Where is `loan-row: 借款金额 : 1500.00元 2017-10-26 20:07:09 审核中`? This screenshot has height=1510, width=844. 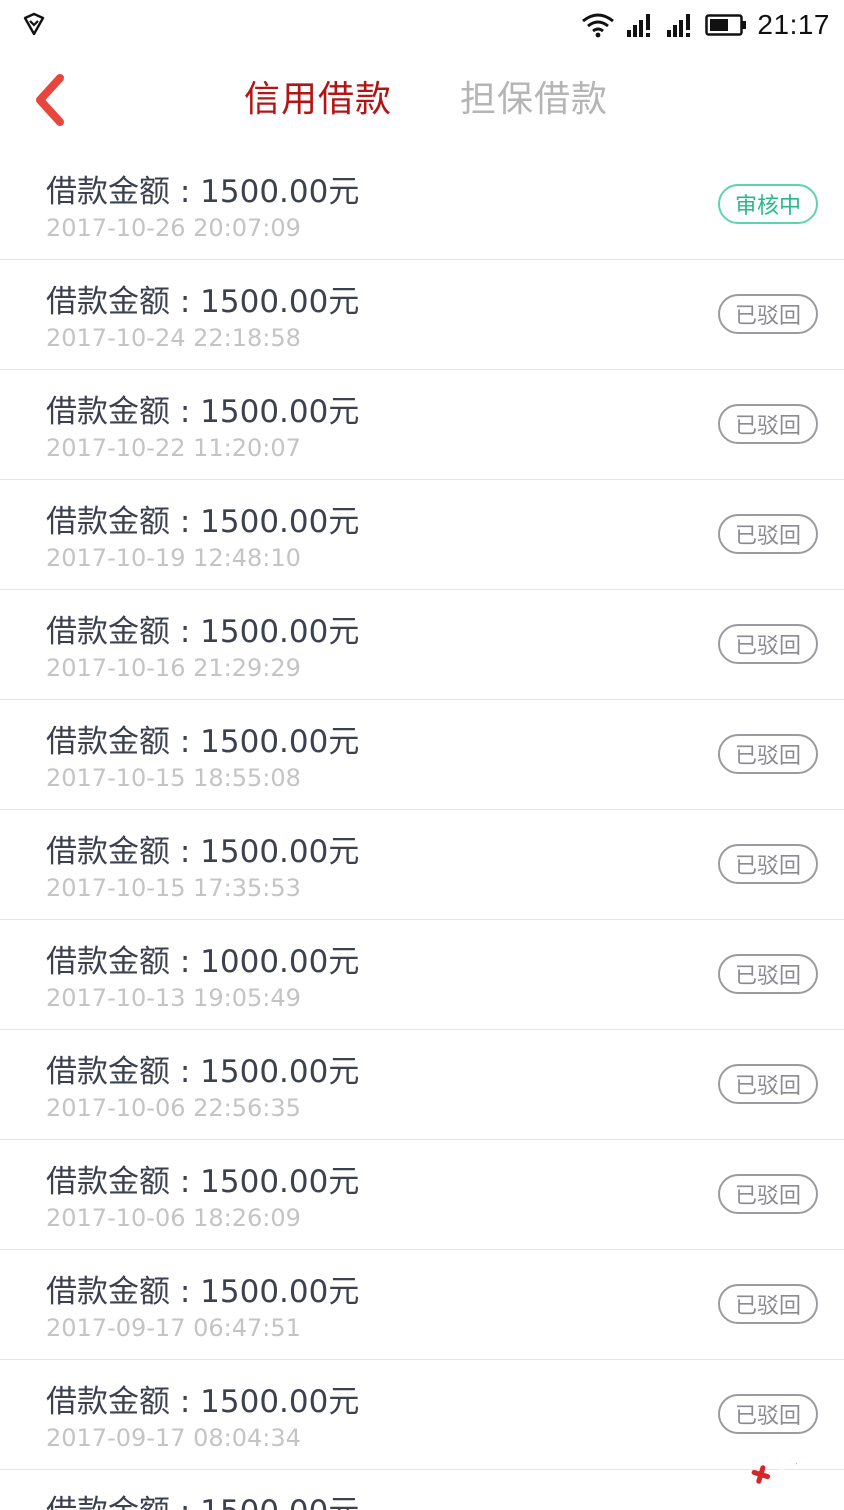 loan-row: 借款金额 : 1500.00元 2017-10-26 20:07:09 审核中 is located at coordinates (422, 205).